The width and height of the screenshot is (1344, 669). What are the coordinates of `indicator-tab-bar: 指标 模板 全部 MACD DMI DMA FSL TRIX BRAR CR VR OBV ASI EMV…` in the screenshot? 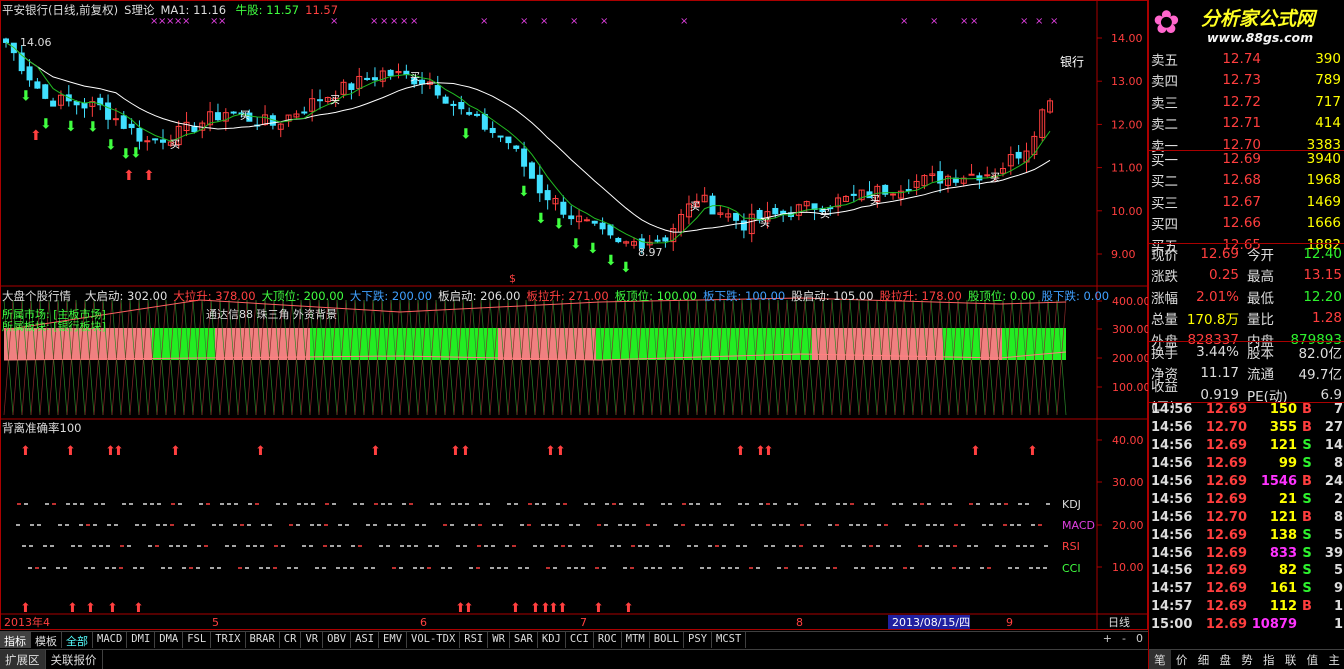 It's located at (574, 639).